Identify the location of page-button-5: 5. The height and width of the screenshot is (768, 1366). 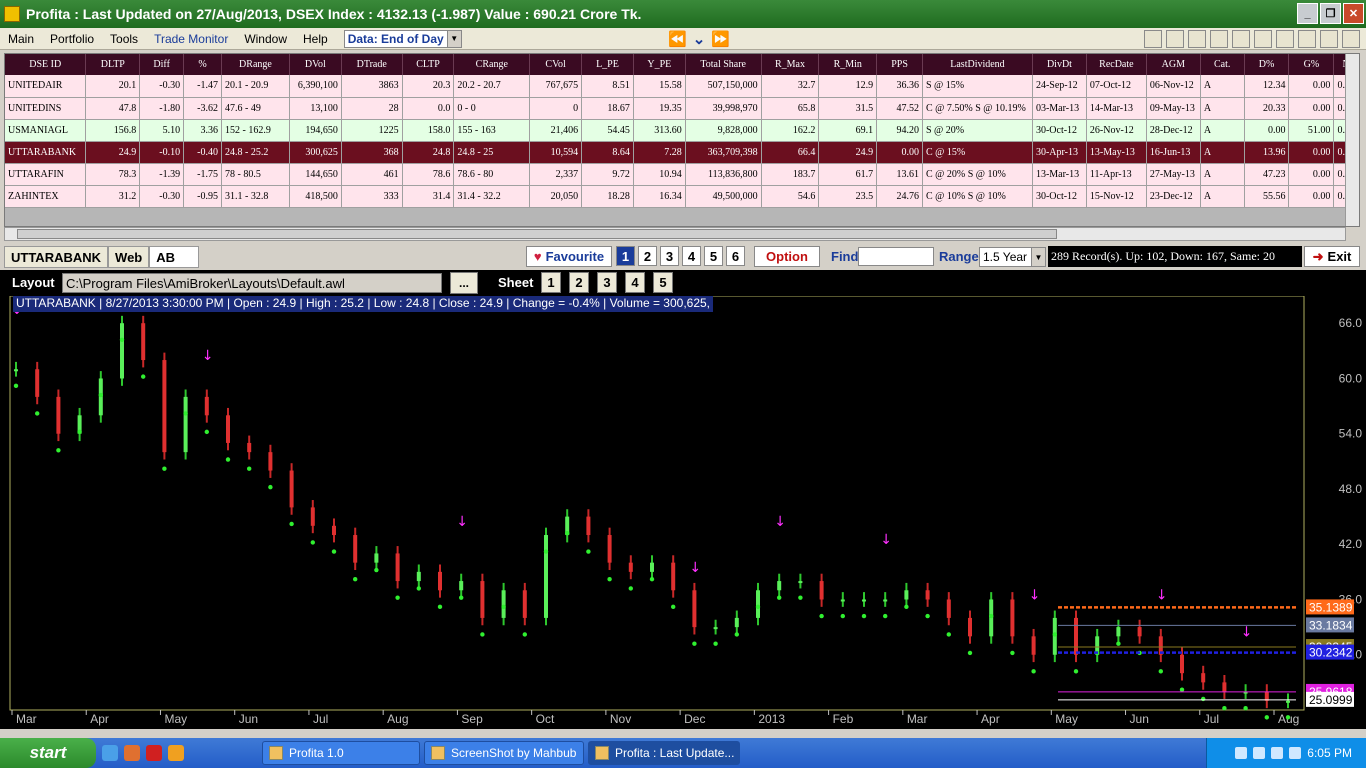
(713, 256).